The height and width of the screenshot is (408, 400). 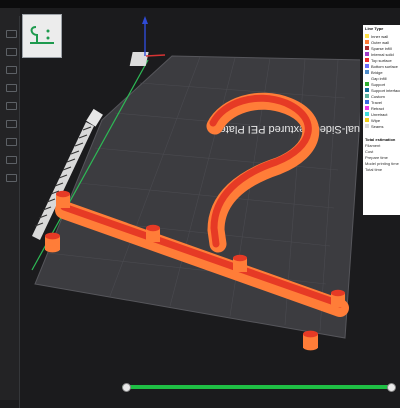 What do you see at coordinates (290, 129) in the screenshot?
I see `plate-label: Dual-Sided Textured PEI Plate` at bounding box center [290, 129].